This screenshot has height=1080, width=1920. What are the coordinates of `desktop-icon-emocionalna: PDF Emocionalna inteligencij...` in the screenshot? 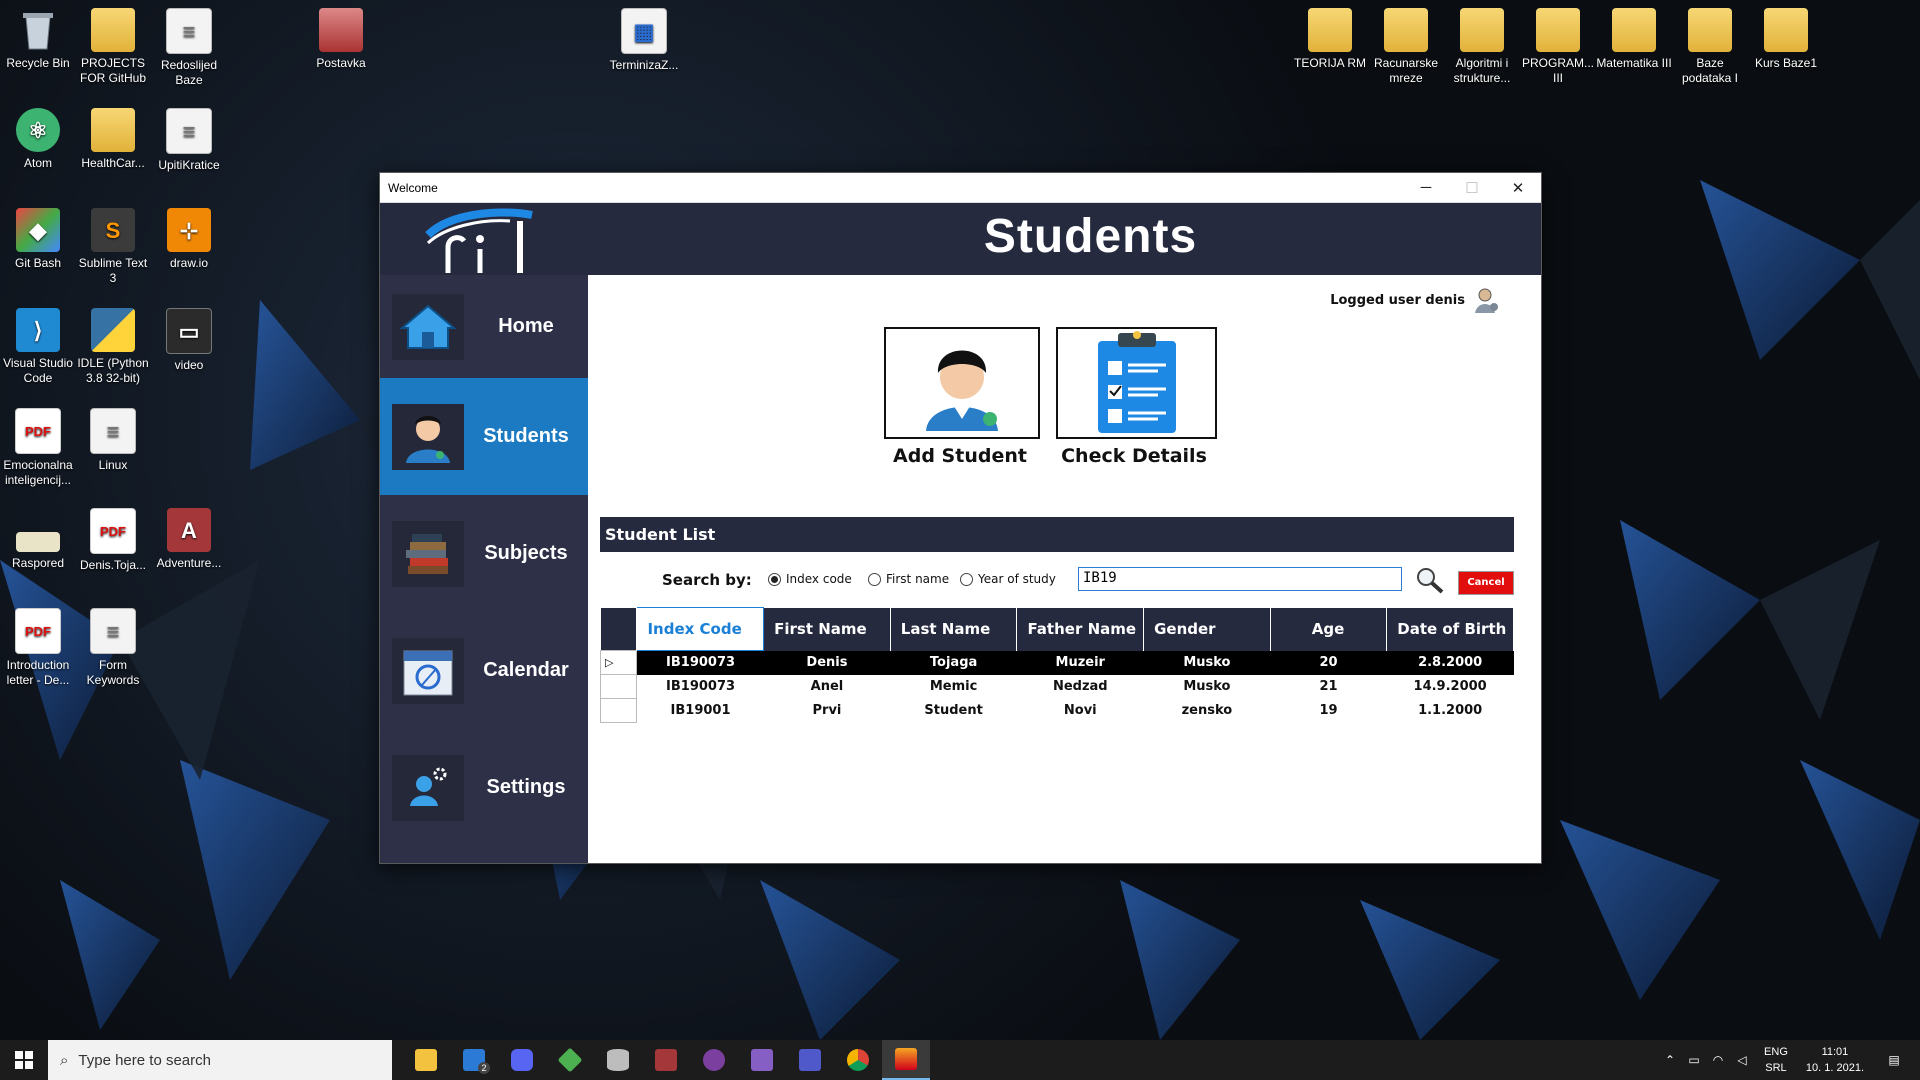 It's located at (38, 448).